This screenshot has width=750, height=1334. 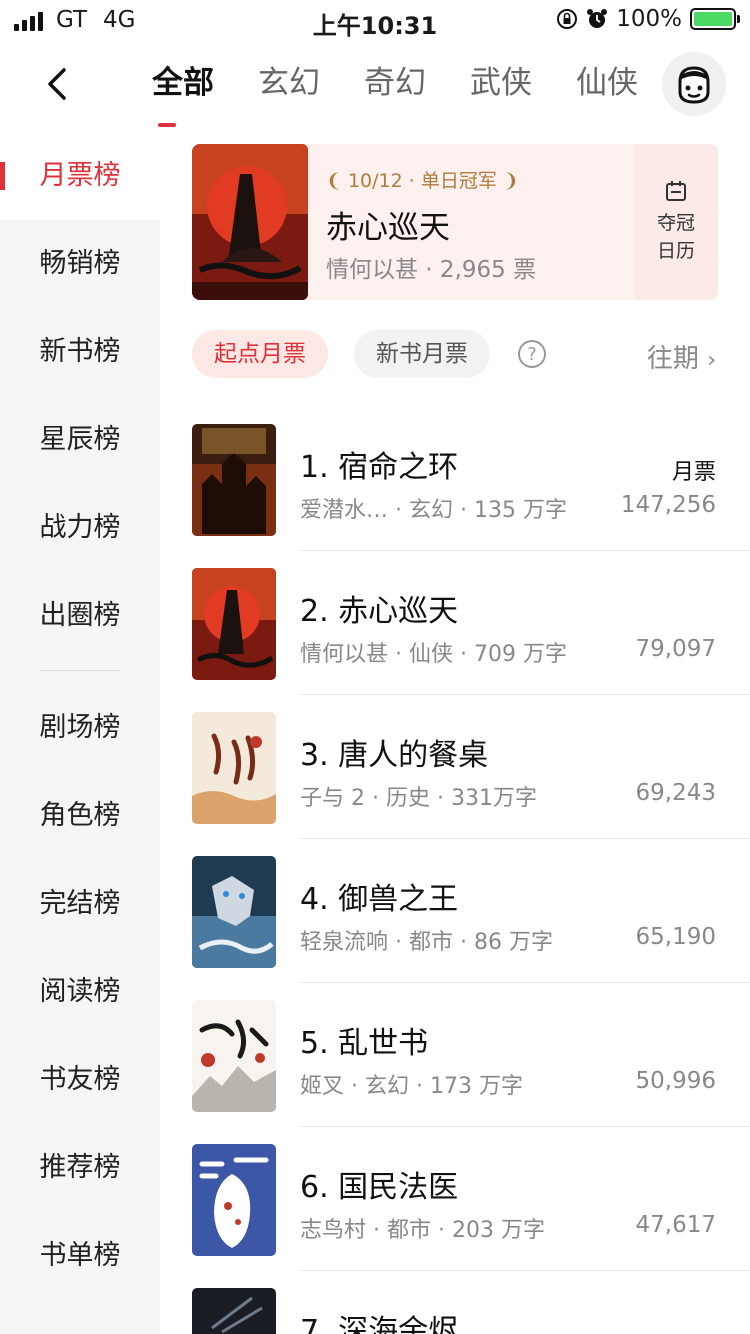 I want to click on sidebar-item-new-book: 新书榜, so click(x=80, y=352).